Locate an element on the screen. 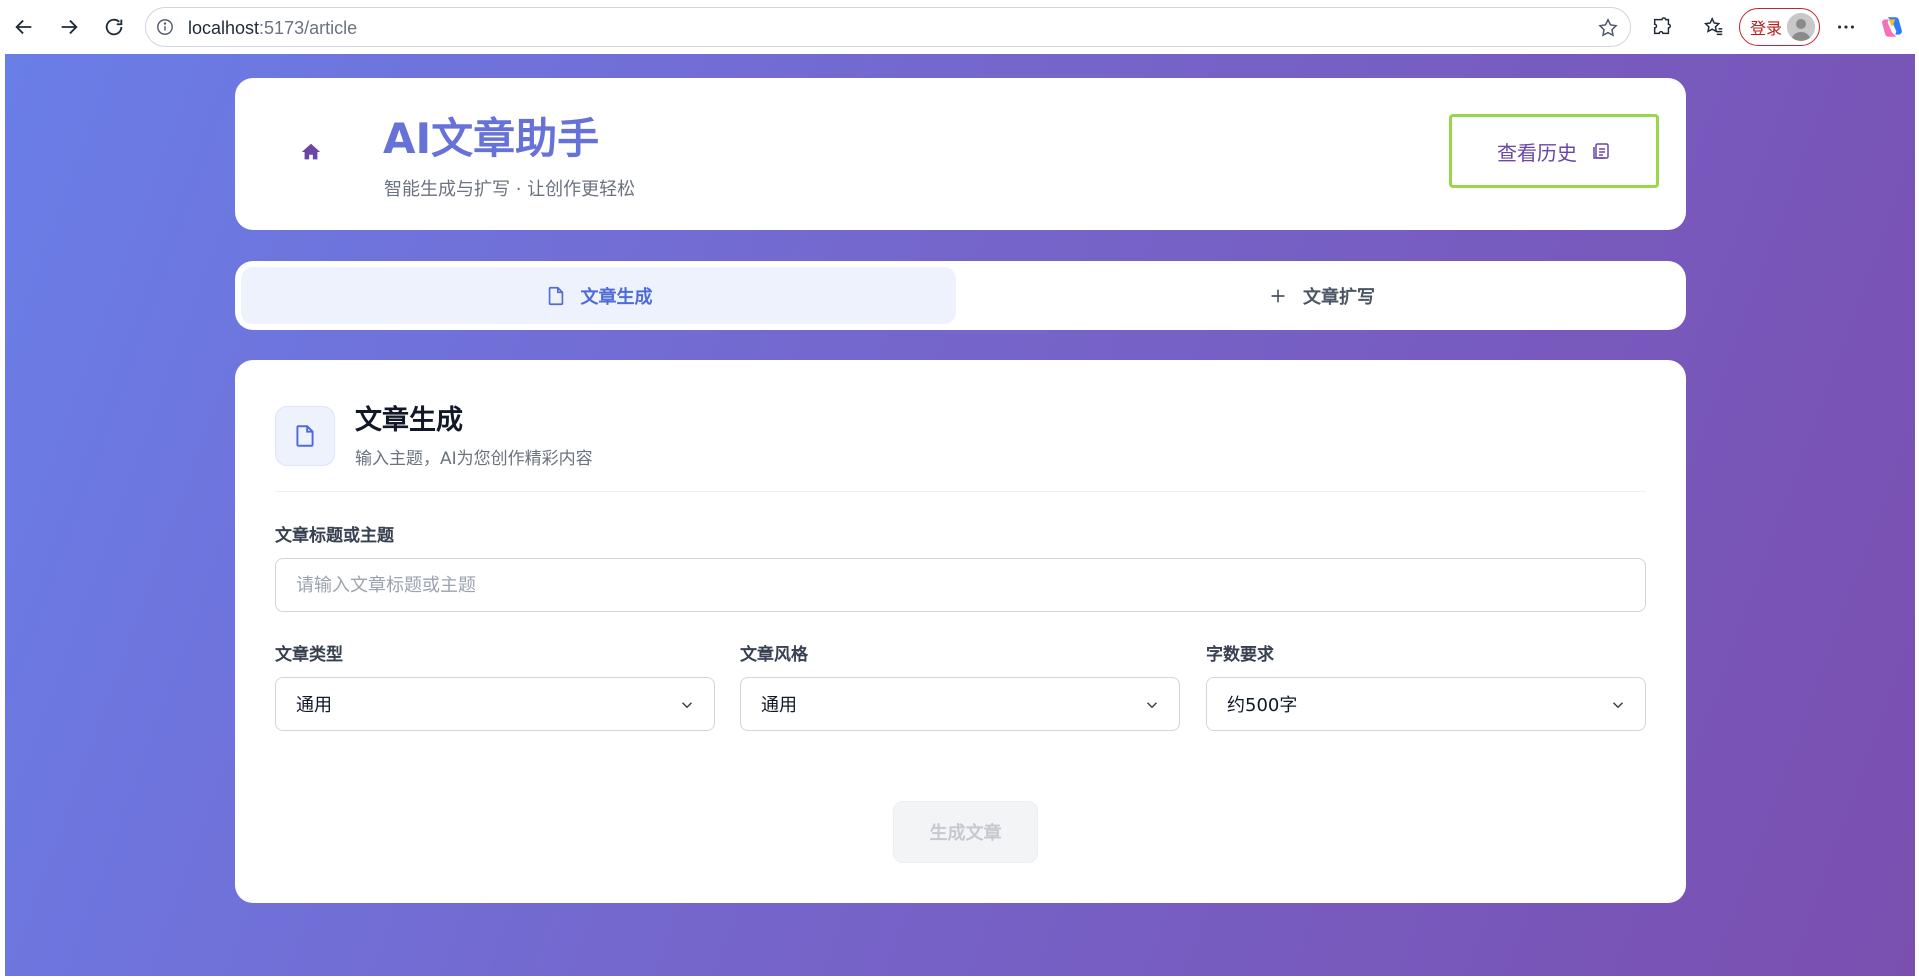  header-card: AI文章助手 智能生成与扩写 · 让创作更轻松 查看历史 is located at coordinates (960, 154).